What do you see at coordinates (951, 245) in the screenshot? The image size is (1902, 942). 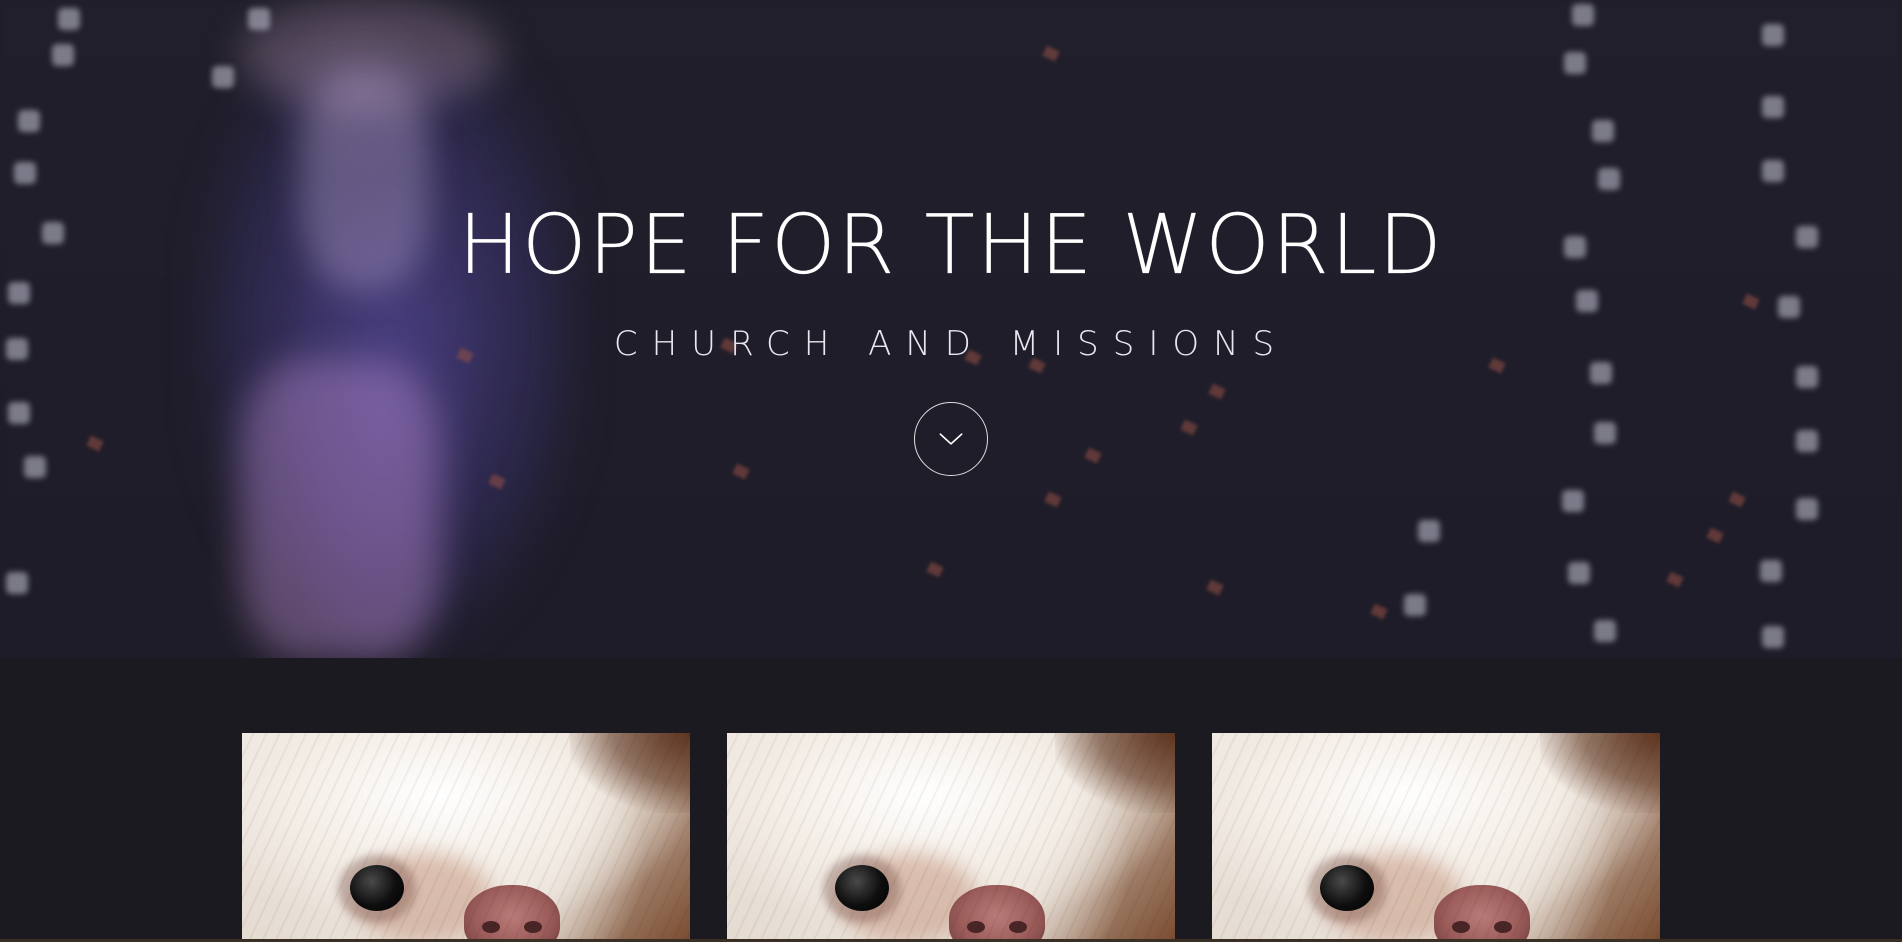 I see `hero-title: HOPE FOR THE WORLD` at bounding box center [951, 245].